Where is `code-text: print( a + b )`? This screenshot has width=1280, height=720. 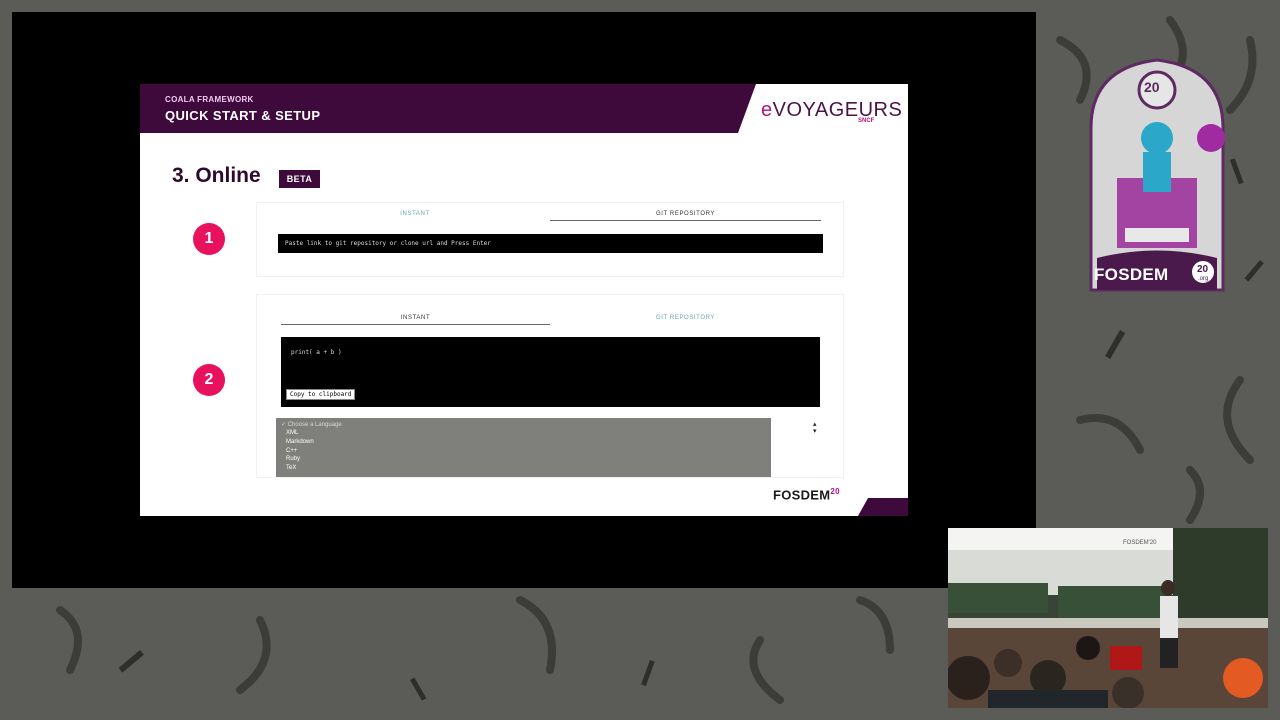
code-text: print( a + b ) is located at coordinates (316, 352).